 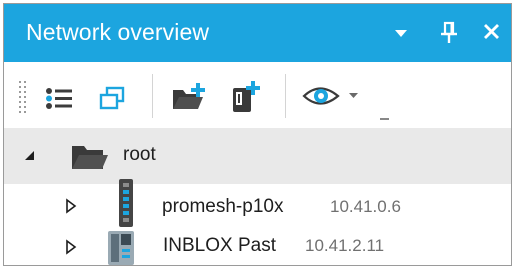 I want to click on close-icon, so click(x=491, y=31).